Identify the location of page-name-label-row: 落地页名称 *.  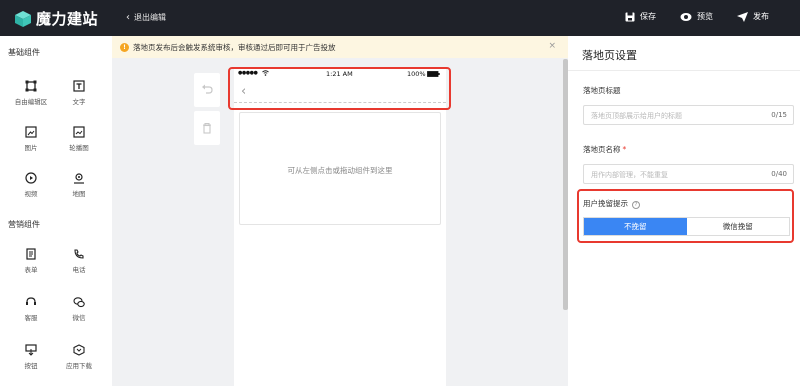
(604, 149).